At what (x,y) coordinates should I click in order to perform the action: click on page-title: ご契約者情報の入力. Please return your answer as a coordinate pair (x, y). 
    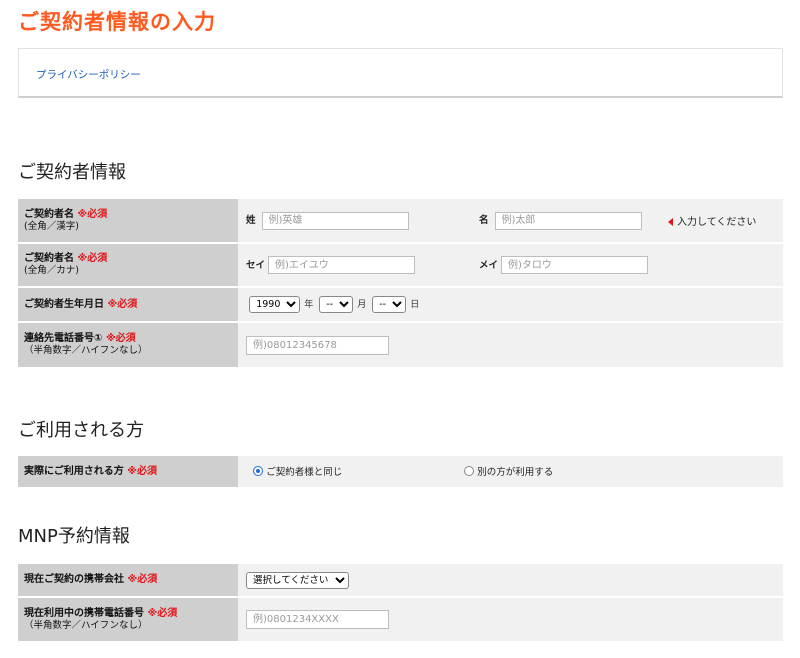
    Looking at the image, I should click on (117, 22).